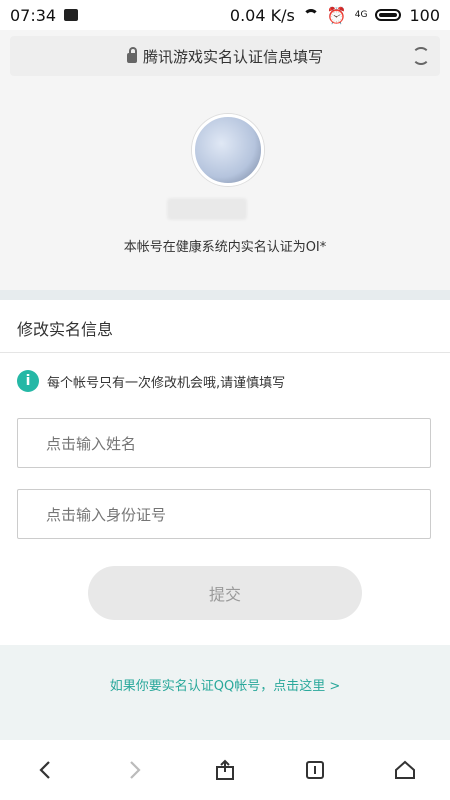 Image resolution: width=450 pixels, height=800 pixels. Describe the element at coordinates (228, 150) in the screenshot. I see `avatar` at that location.